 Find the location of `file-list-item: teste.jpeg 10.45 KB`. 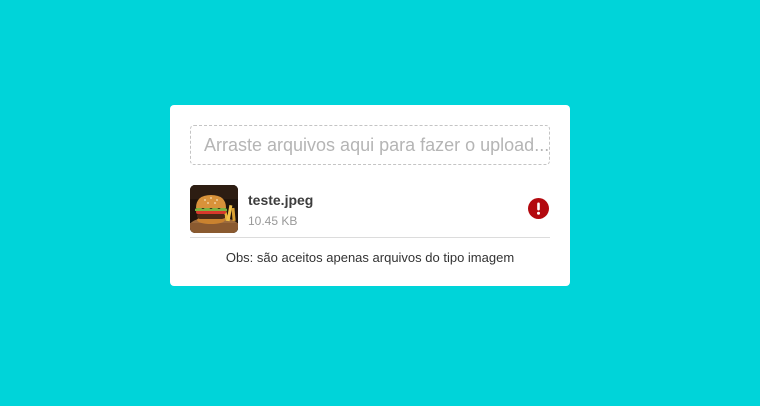

file-list-item: teste.jpeg 10.45 KB is located at coordinates (370, 211).